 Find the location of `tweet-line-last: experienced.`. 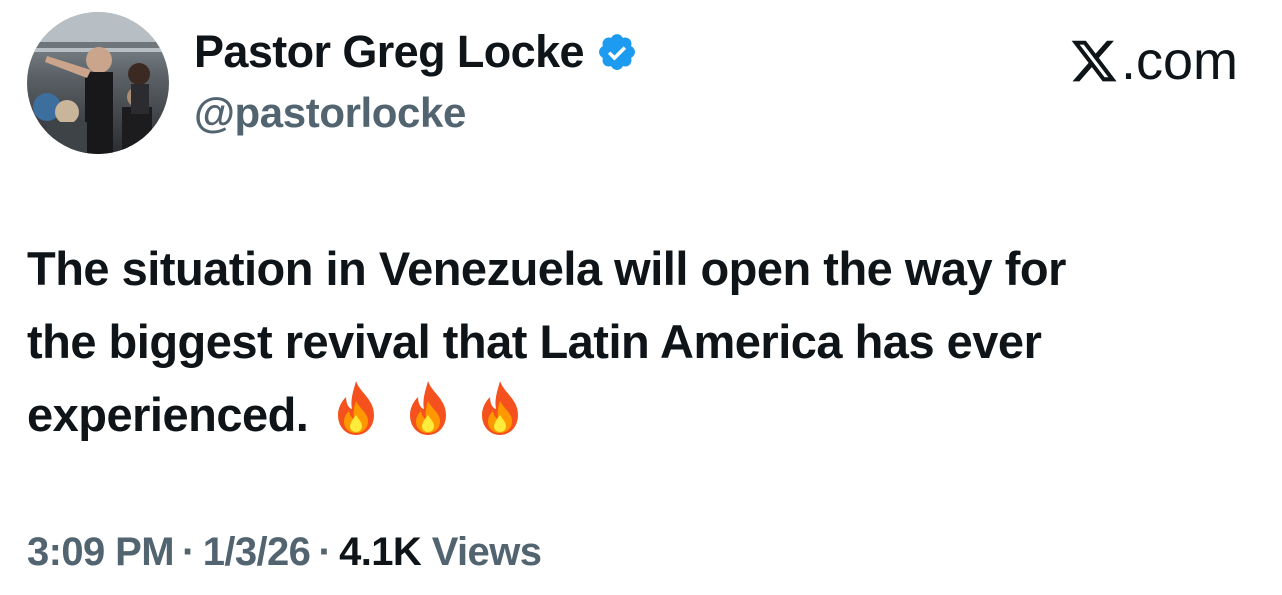

tweet-line-last: experienced. is located at coordinates (652, 414).